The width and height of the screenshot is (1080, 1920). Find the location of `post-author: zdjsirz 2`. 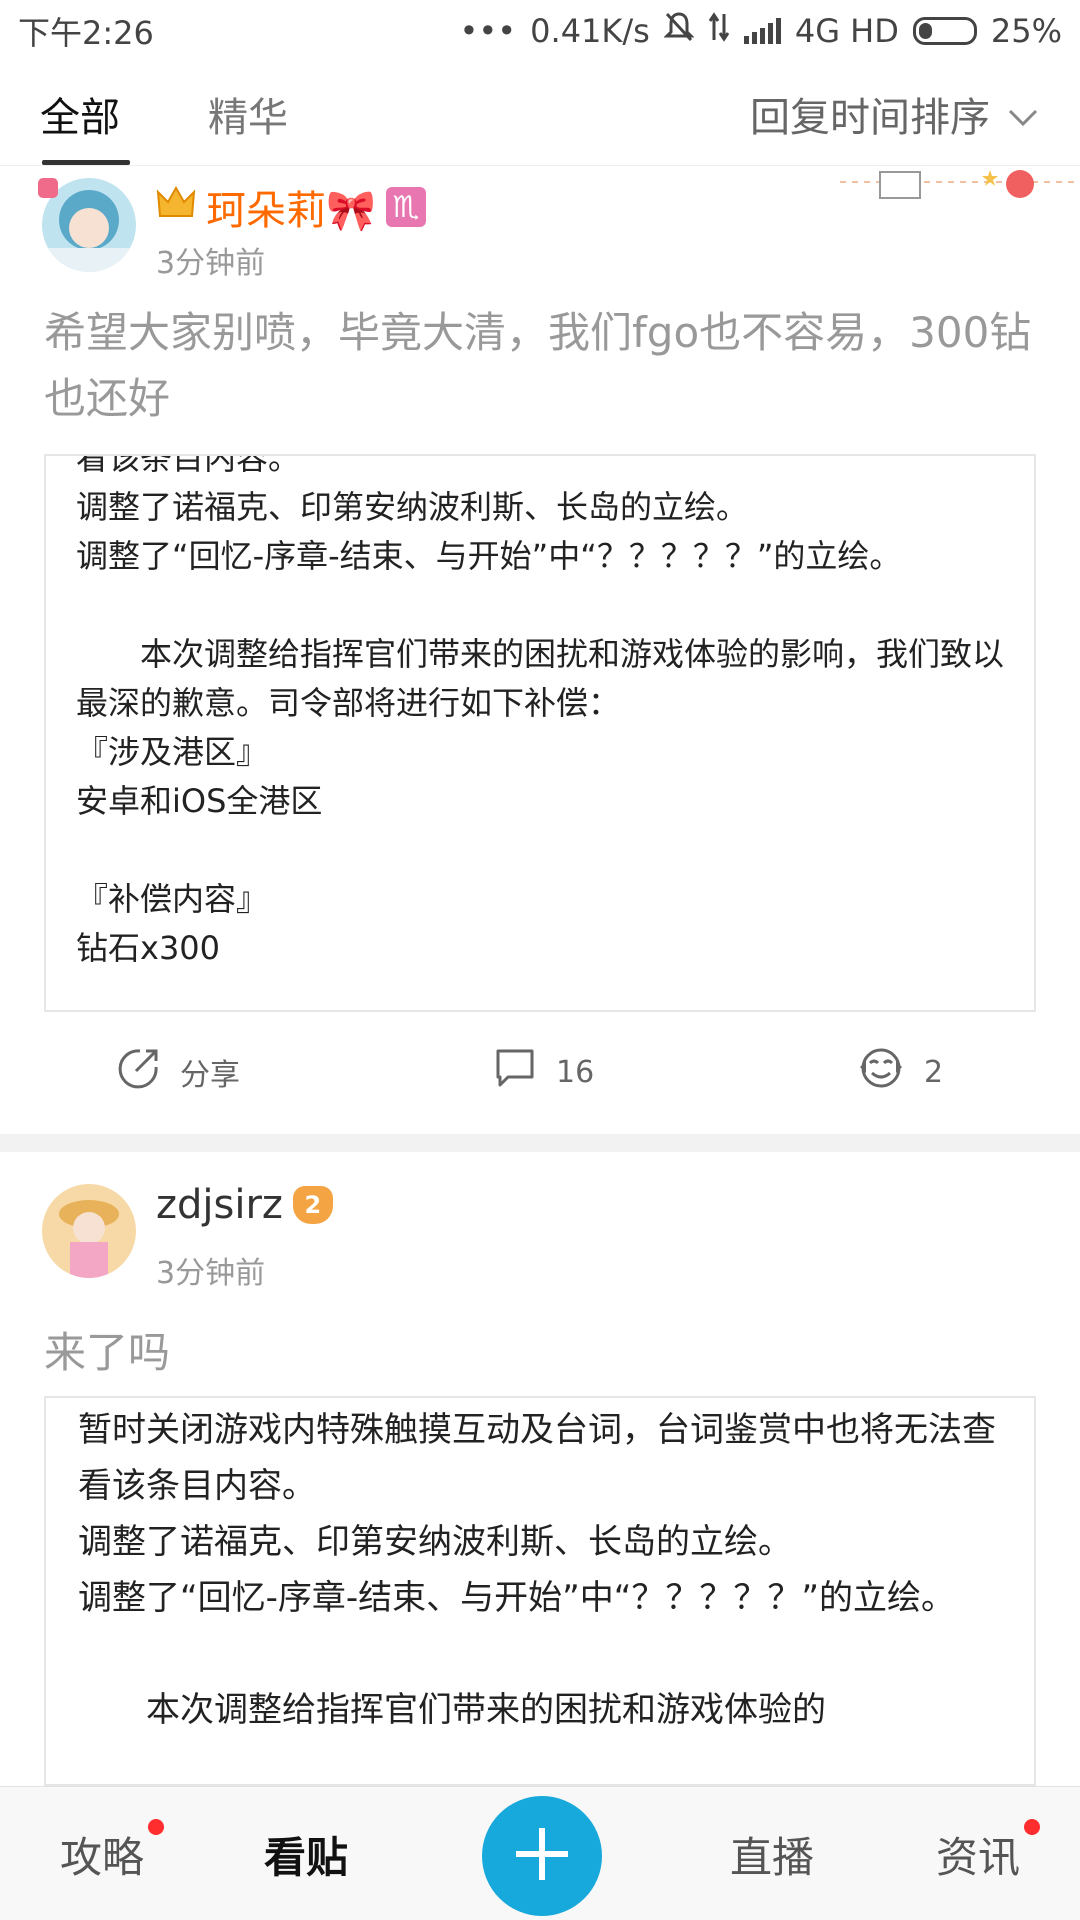

post-author: zdjsirz 2 is located at coordinates (244, 1205).